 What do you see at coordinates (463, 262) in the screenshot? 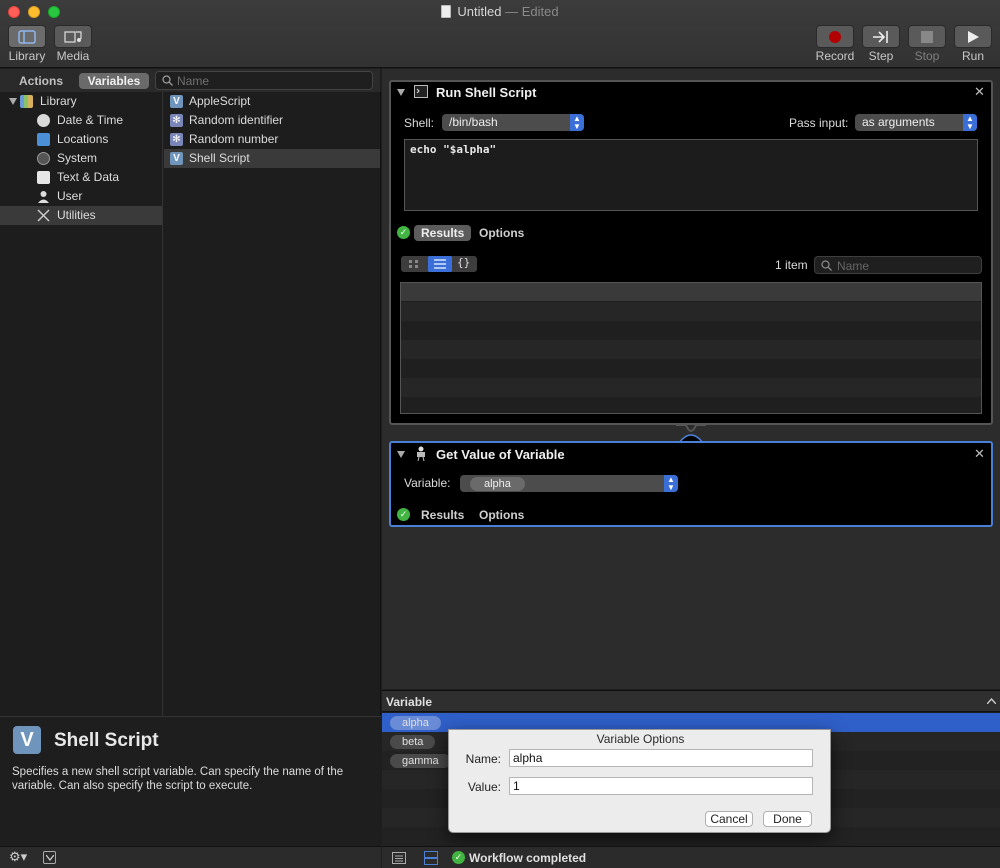
I see `json-view-button: {}` at bounding box center [463, 262].